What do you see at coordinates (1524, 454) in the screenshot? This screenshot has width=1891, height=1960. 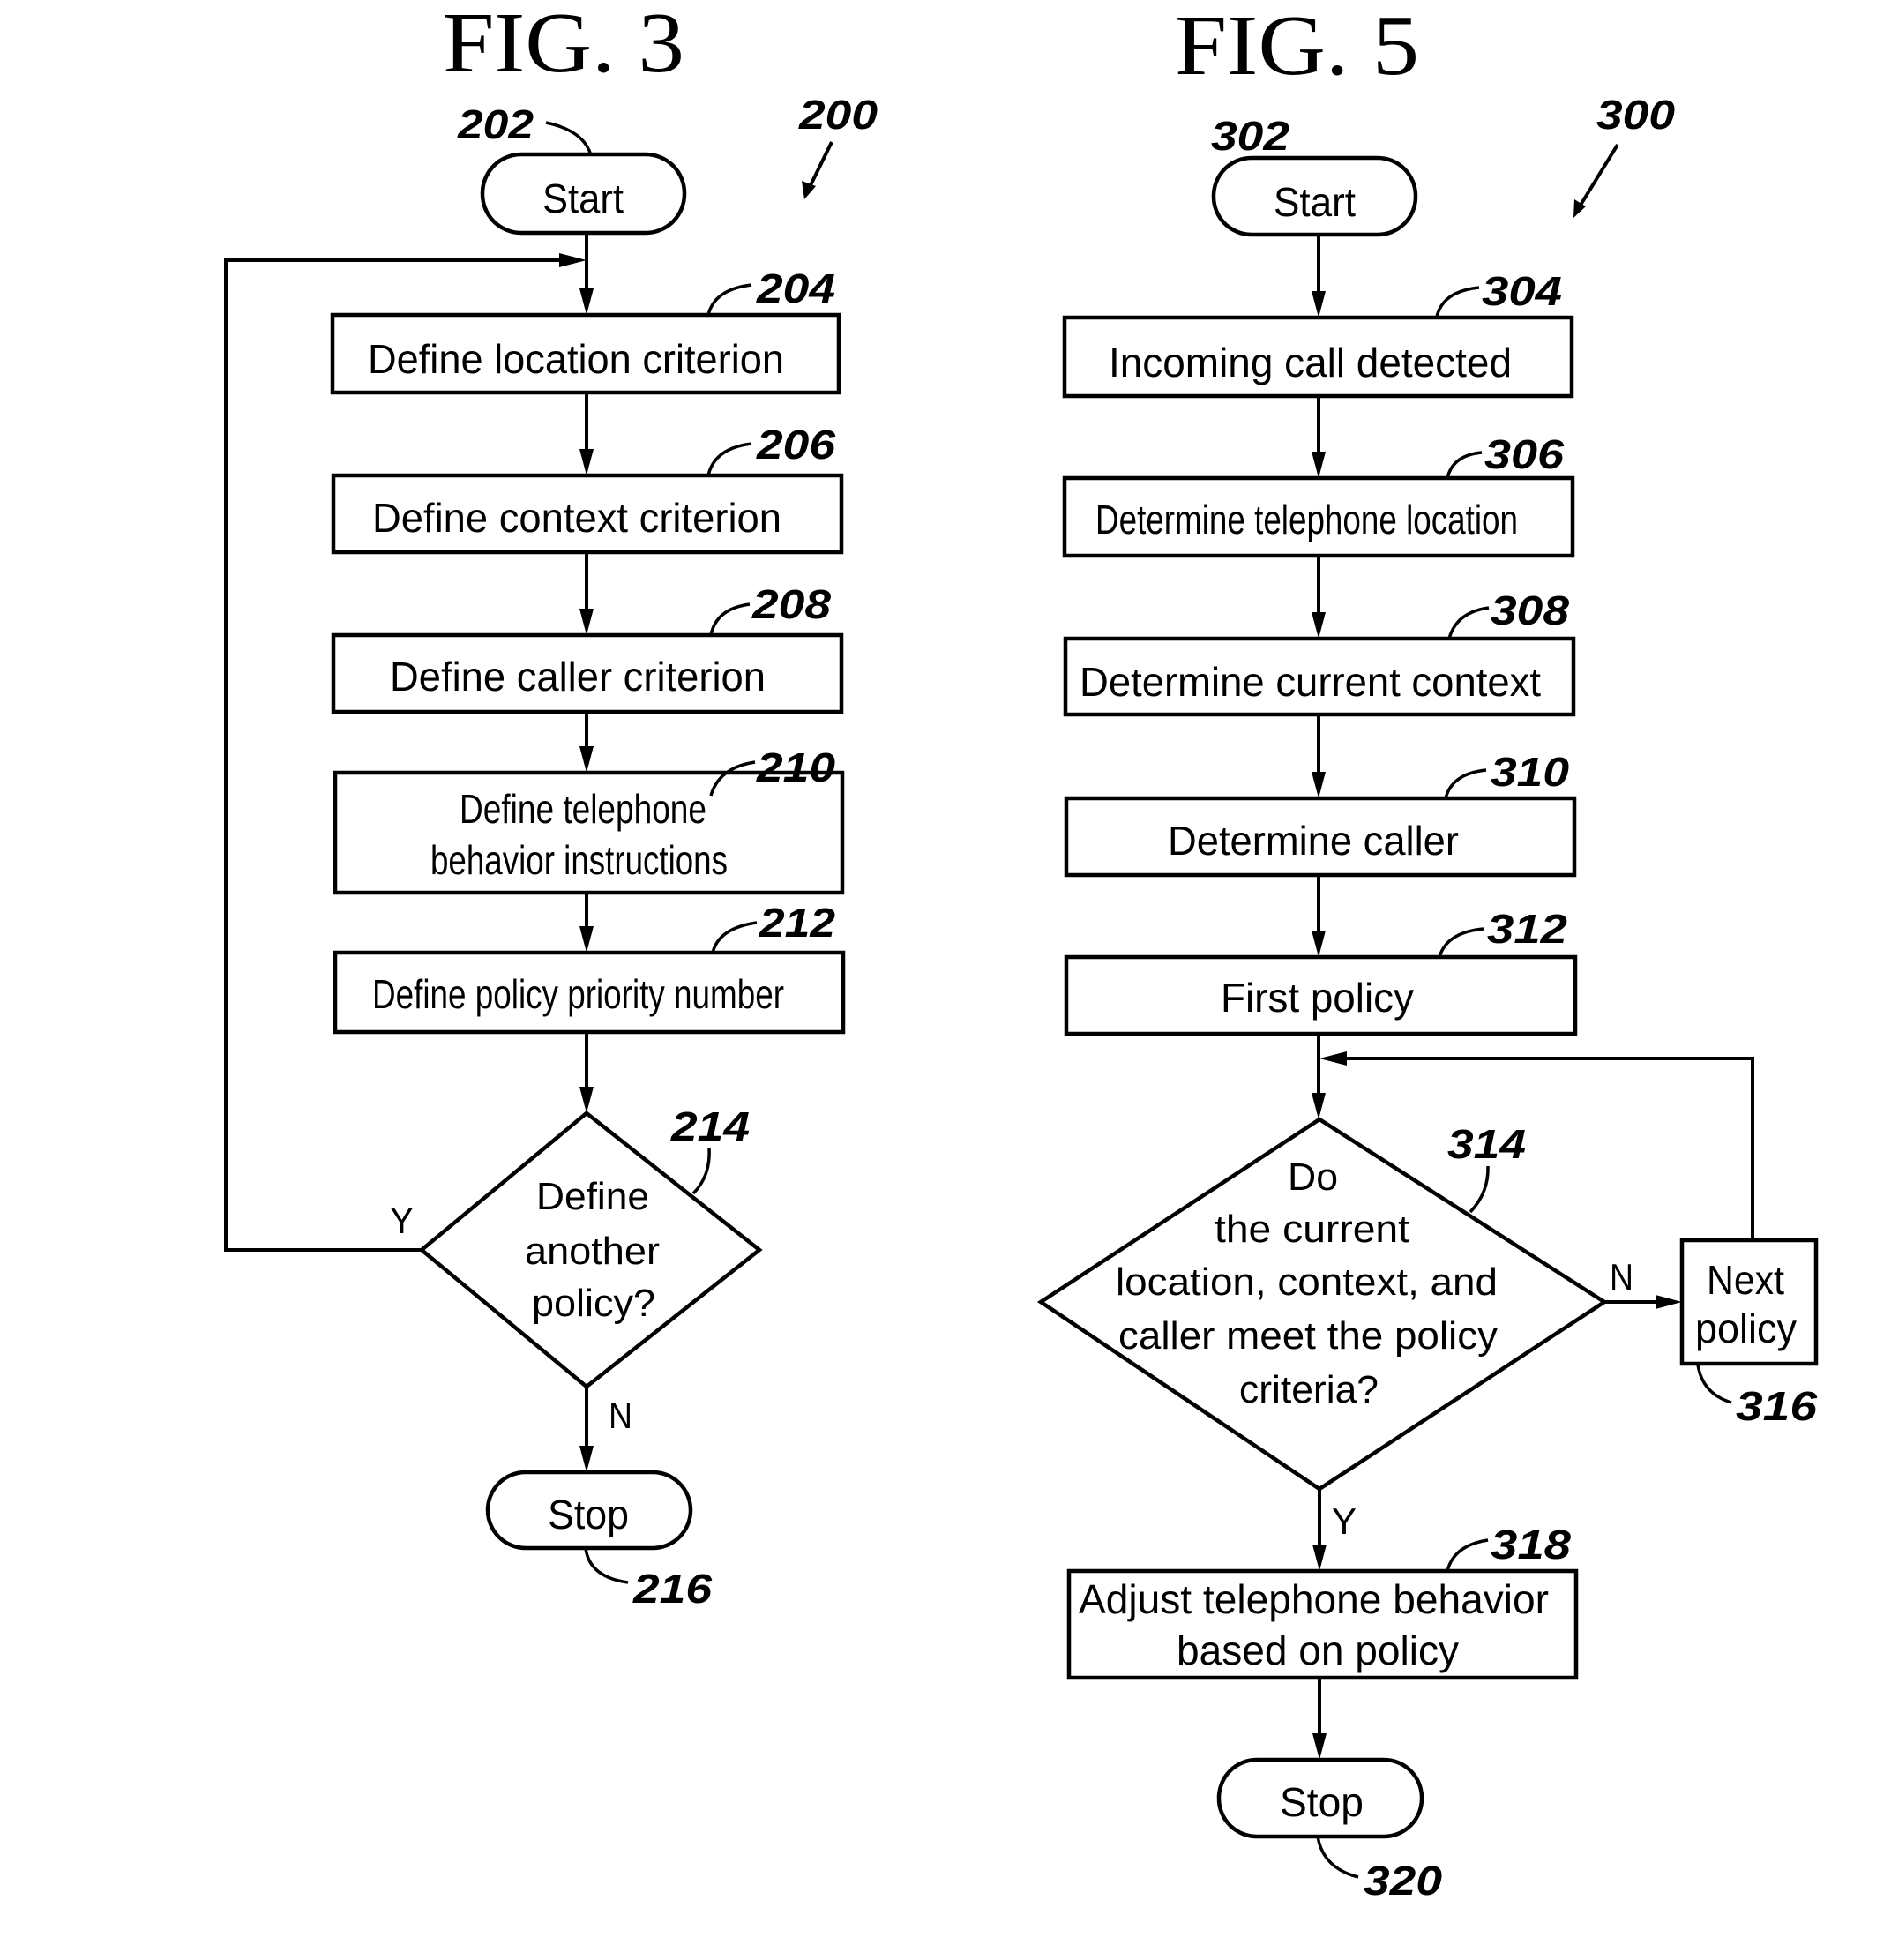 I see `process-ref-number: 306` at bounding box center [1524, 454].